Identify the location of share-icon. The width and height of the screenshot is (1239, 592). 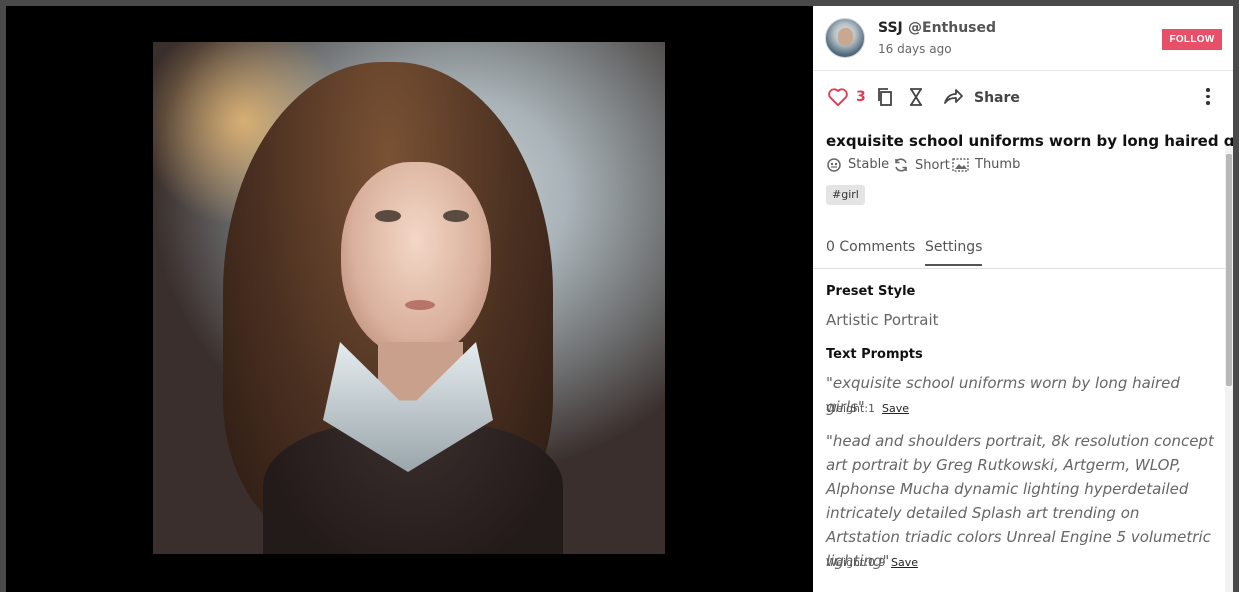
(953, 96).